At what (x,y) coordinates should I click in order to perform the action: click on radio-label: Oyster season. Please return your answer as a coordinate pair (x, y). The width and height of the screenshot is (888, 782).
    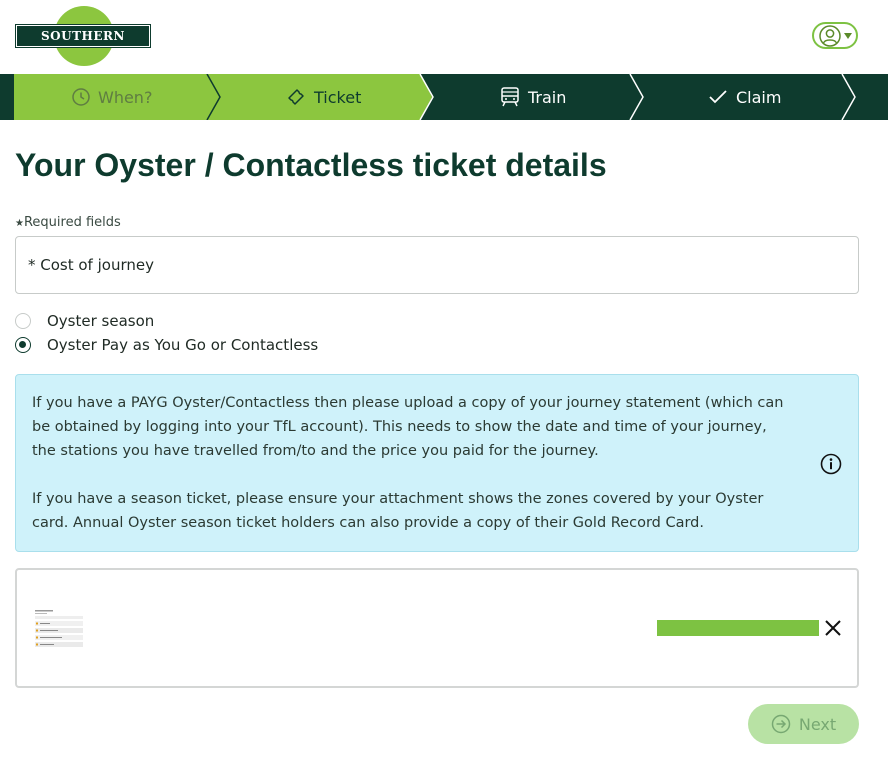
    Looking at the image, I should click on (101, 321).